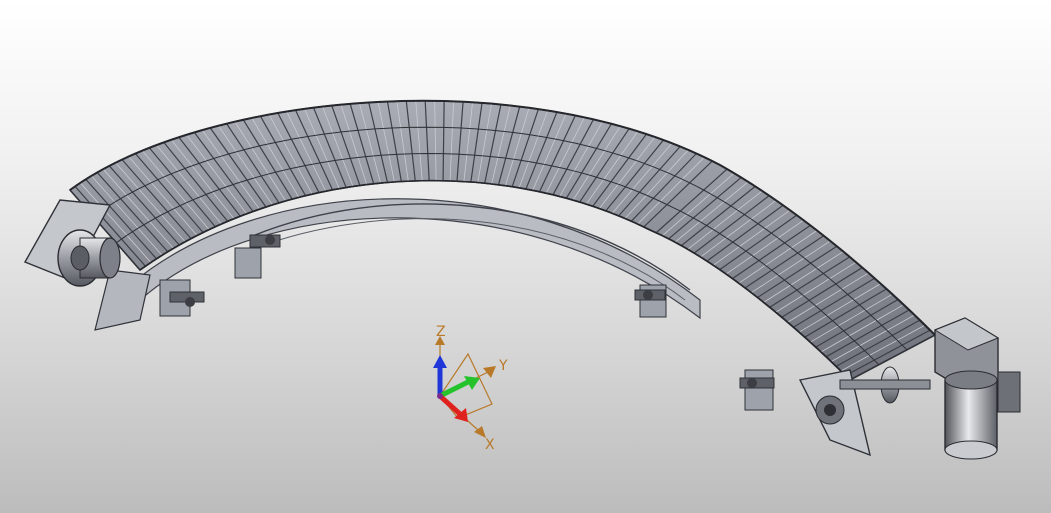 This screenshot has height=513, width=1051. Describe the element at coordinates (441, 332) in the screenshot. I see `z-axis-label: Z` at that location.